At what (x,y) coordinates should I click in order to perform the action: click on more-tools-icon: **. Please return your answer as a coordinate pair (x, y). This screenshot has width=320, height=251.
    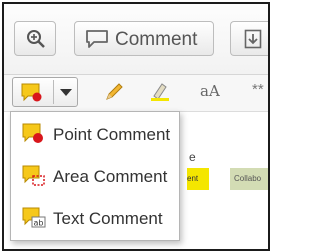
    Looking at the image, I should click on (258, 89).